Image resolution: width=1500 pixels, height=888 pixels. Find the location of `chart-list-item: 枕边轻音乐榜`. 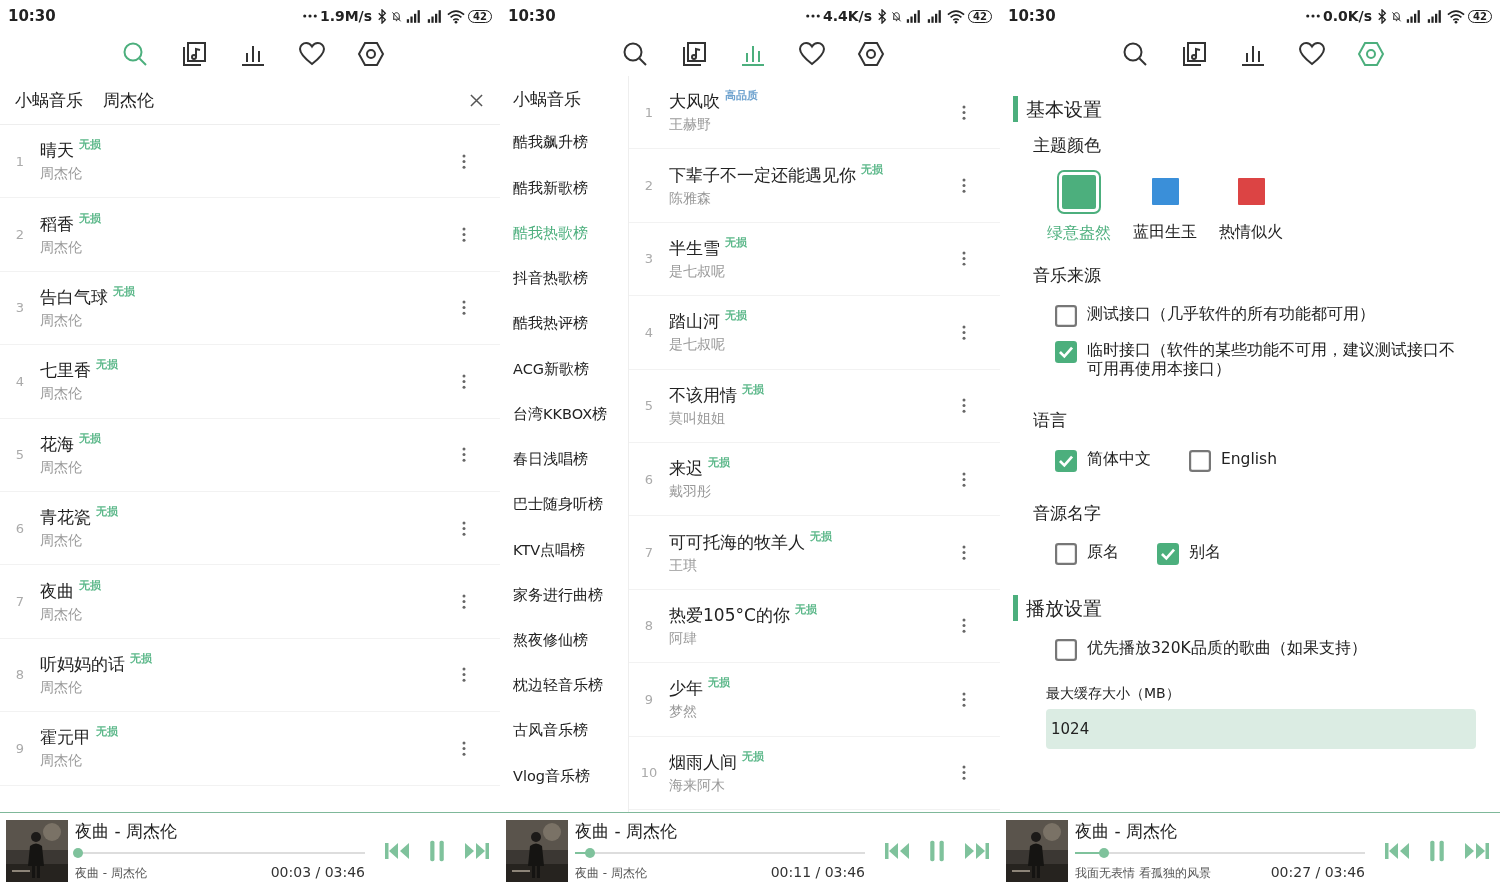

chart-list-item: 枕边轻音乐榜 is located at coordinates (570, 699).